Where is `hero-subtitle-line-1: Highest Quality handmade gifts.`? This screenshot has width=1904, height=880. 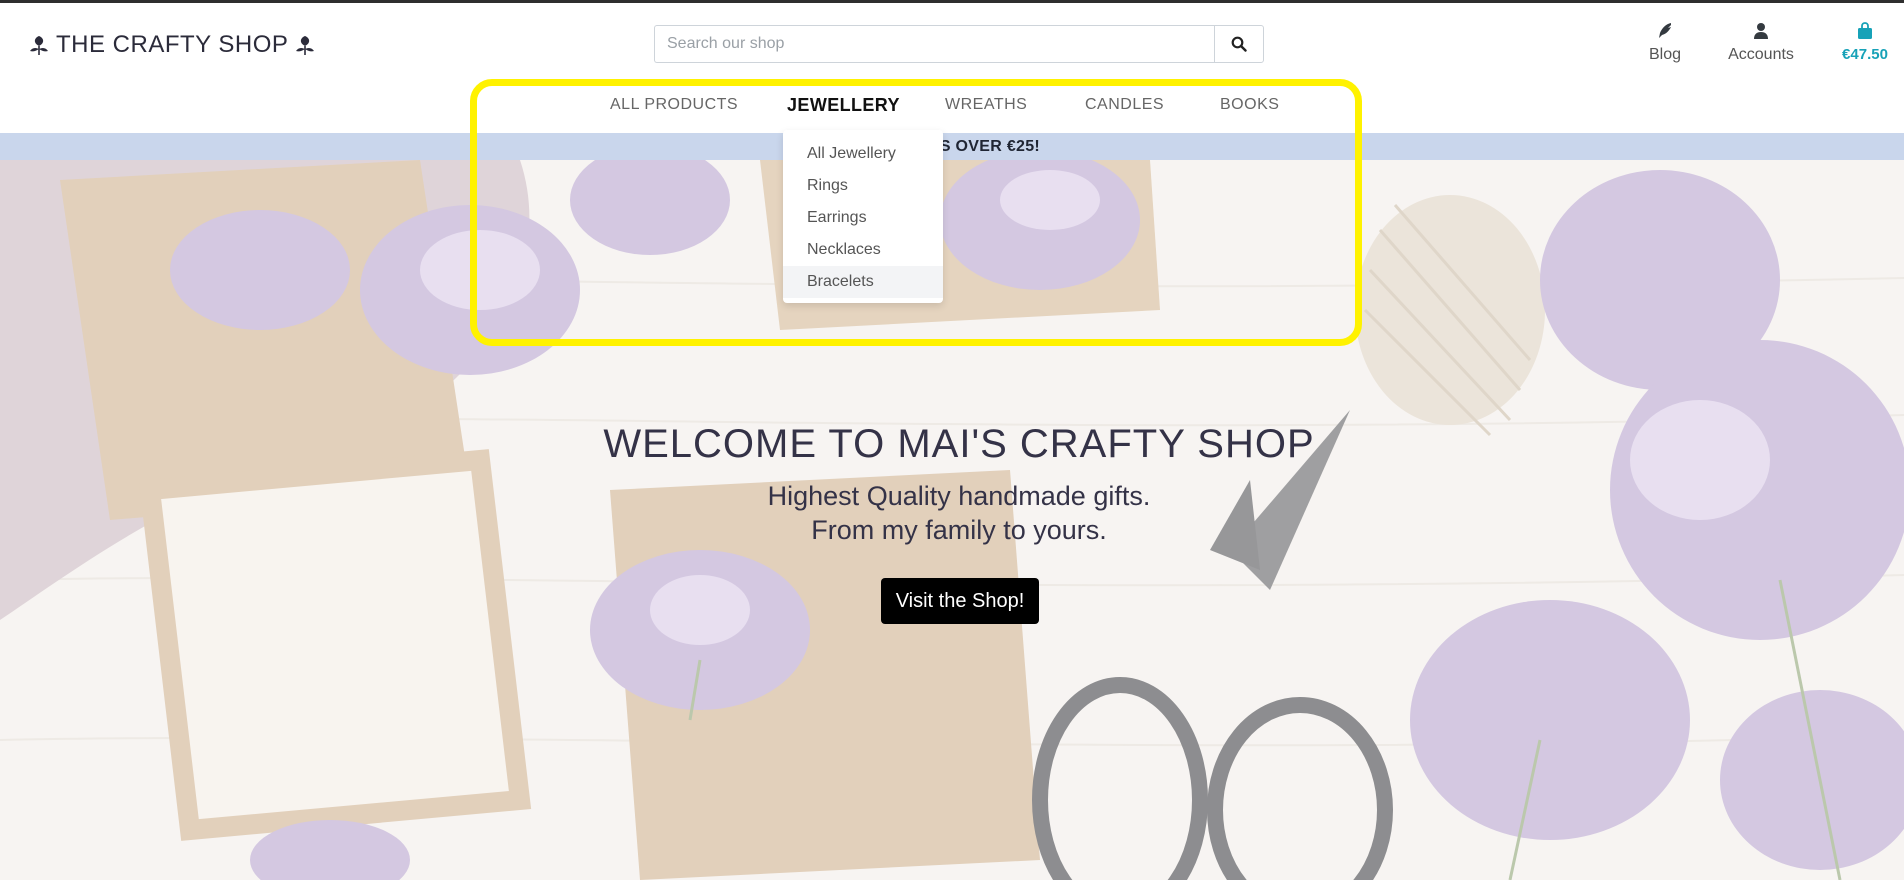
hero-subtitle-line-1: Highest Quality handmade gifts. is located at coordinates (959, 496).